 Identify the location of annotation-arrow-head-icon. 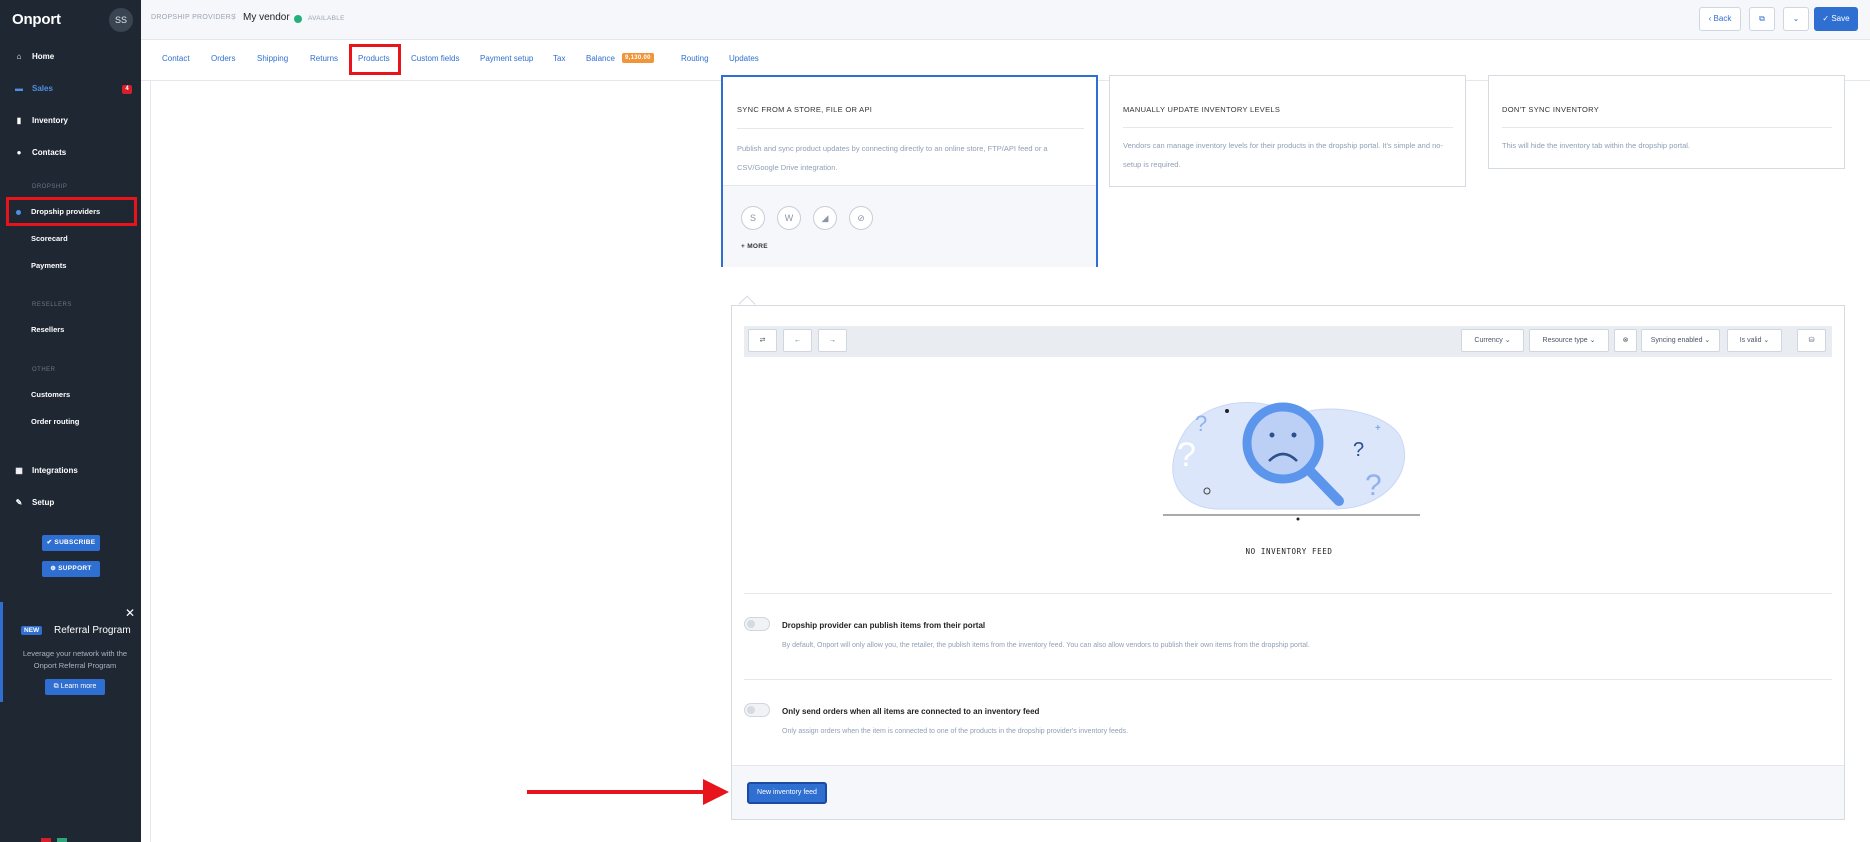
(716, 792).